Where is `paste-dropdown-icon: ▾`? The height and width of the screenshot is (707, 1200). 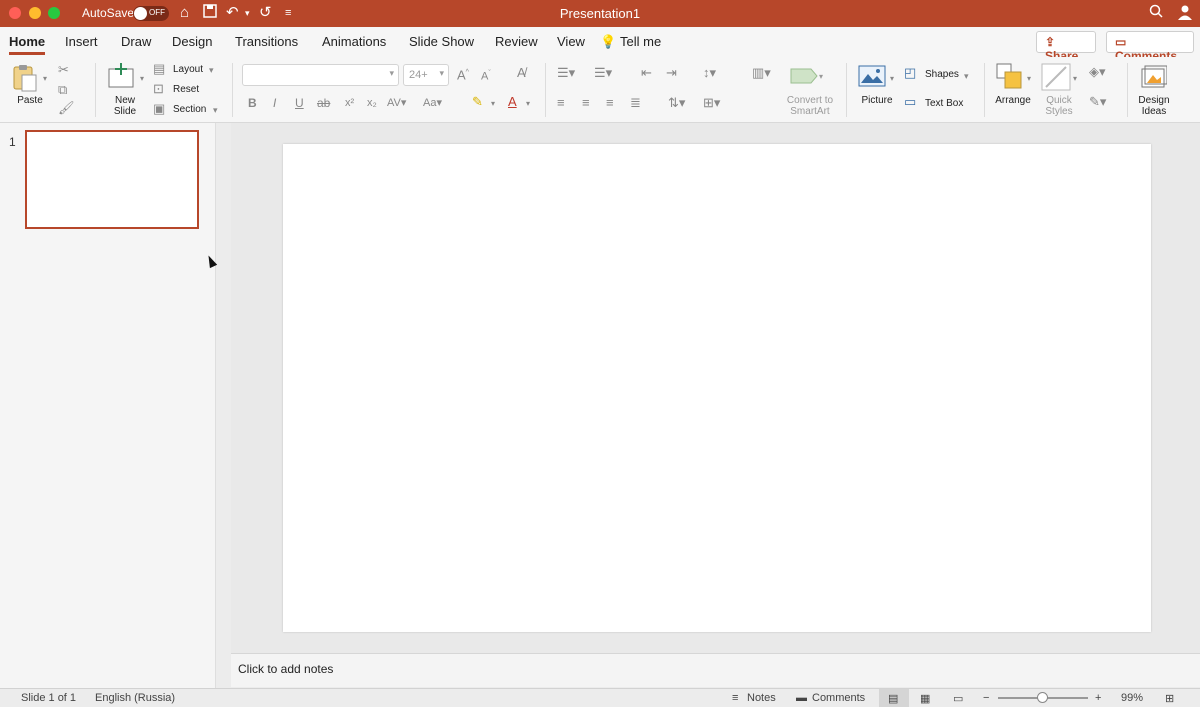 paste-dropdown-icon: ▾ is located at coordinates (45, 79).